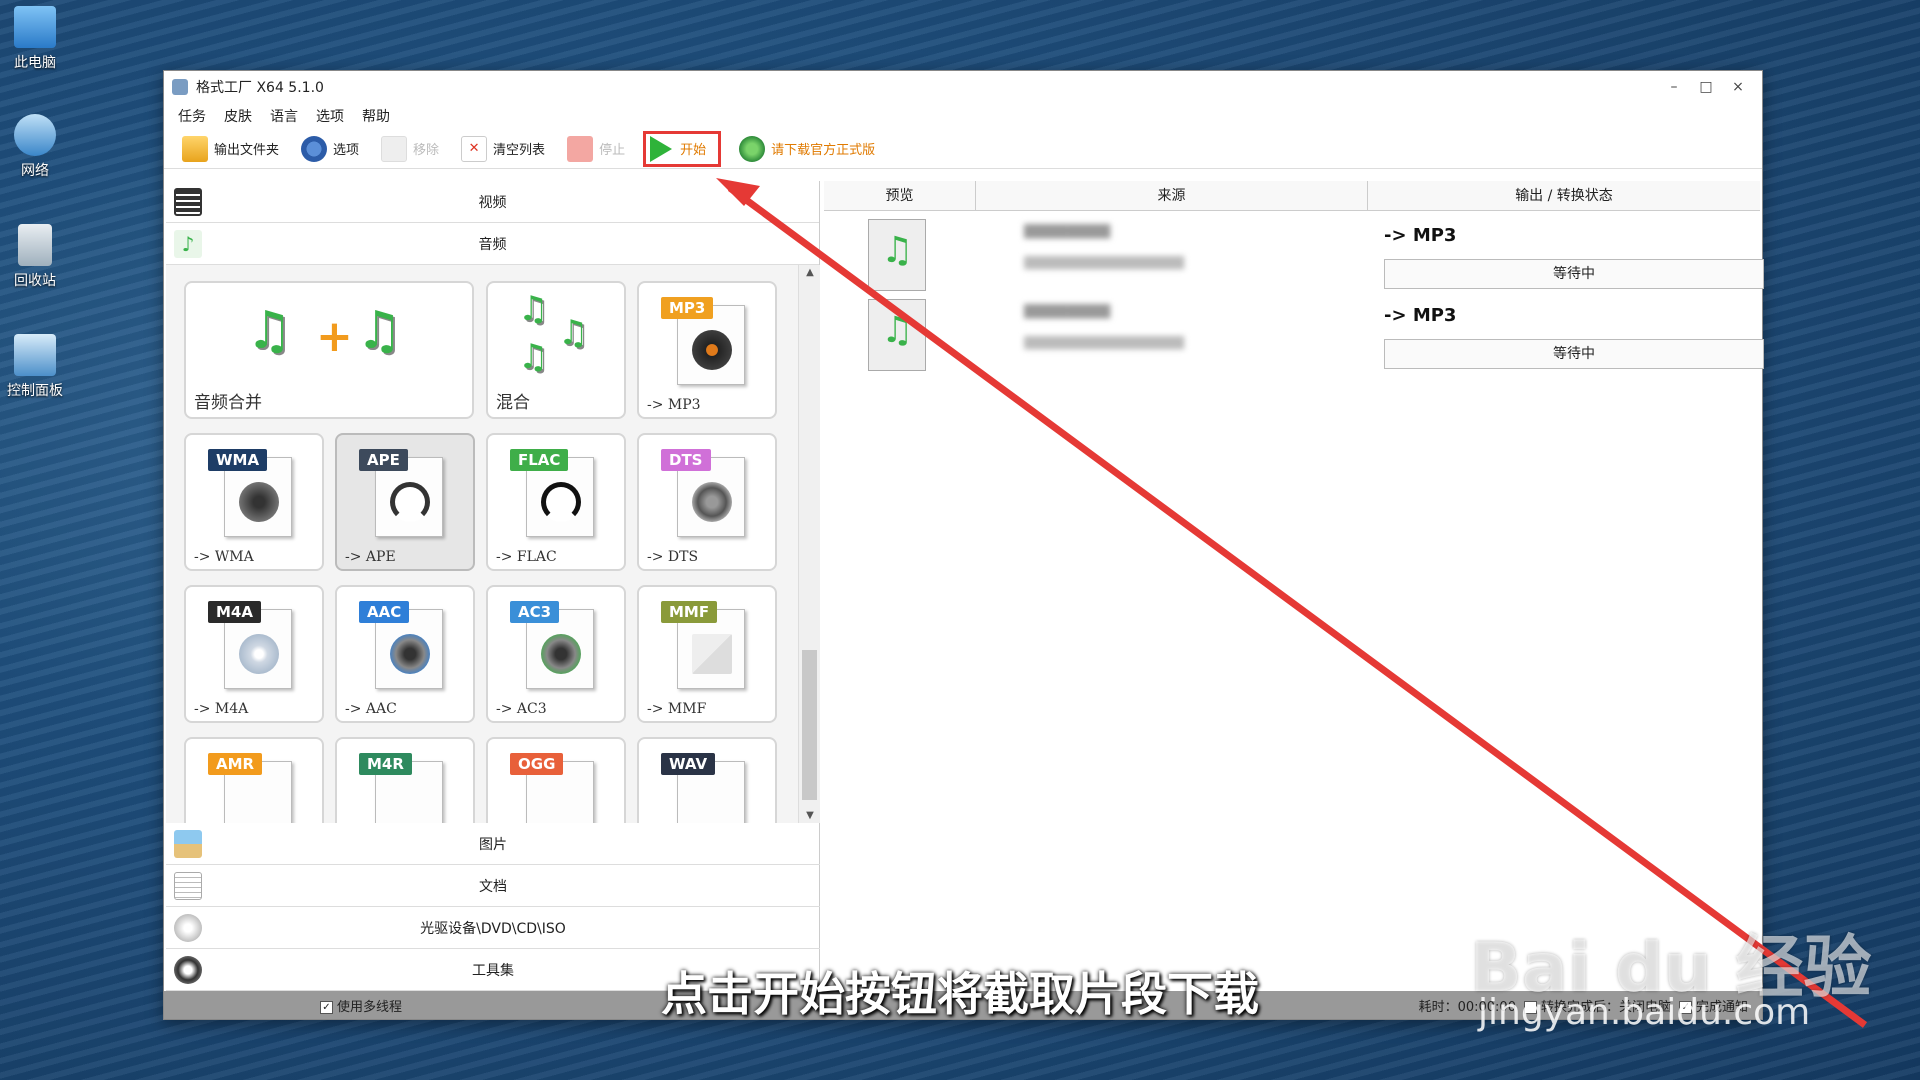 Image resolution: width=1920 pixels, height=1080 pixels. What do you see at coordinates (556, 502) in the screenshot?
I see `tile-flac: FLAC -> FLAC` at bounding box center [556, 502].